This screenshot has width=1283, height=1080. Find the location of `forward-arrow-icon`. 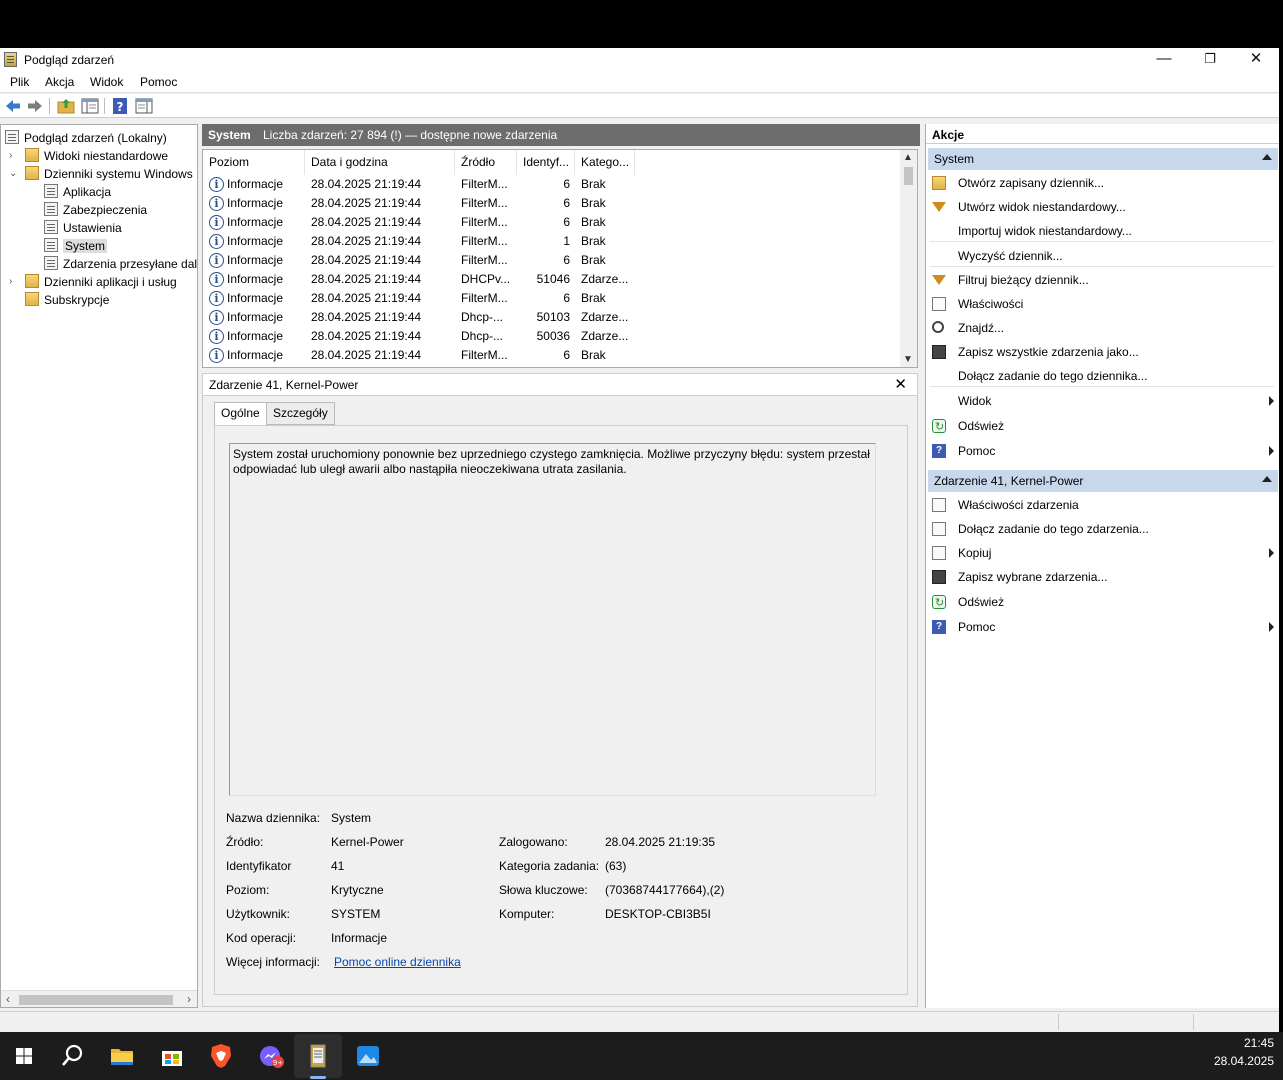

forward-arrow-icon is located at coordinates (35, 106).